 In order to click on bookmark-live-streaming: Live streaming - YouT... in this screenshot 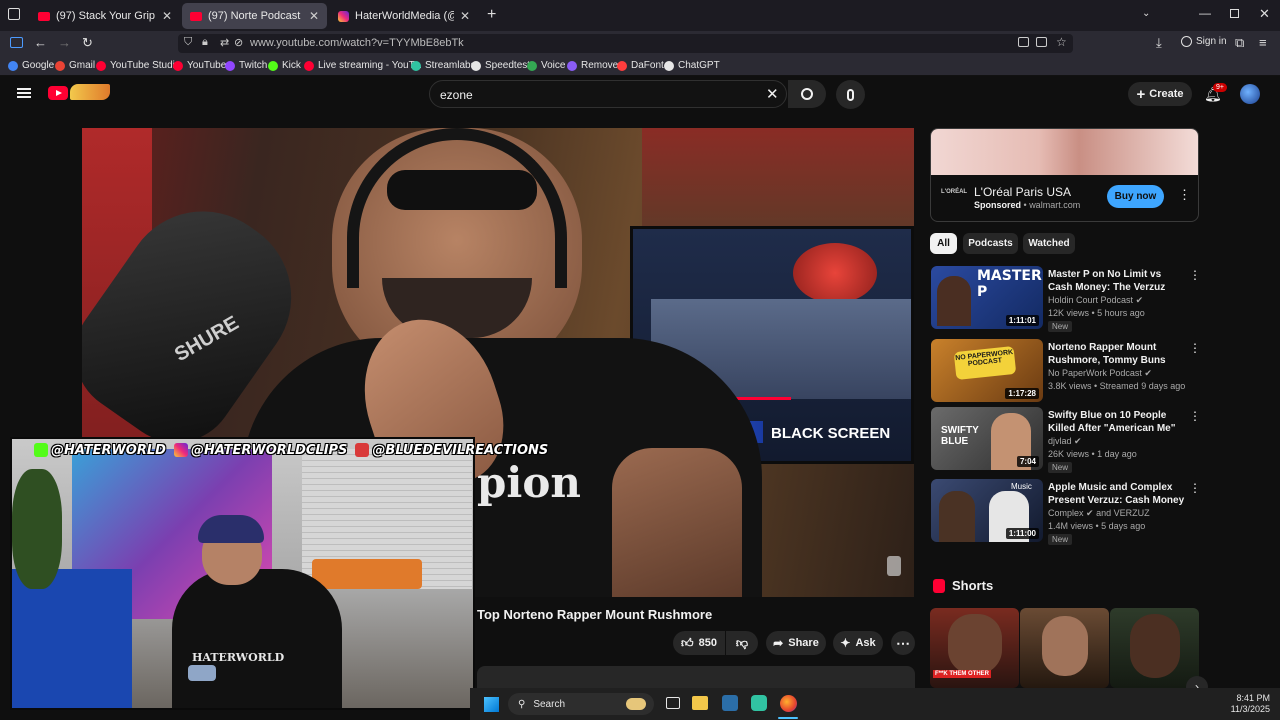, I will do `click(363, 65)`.